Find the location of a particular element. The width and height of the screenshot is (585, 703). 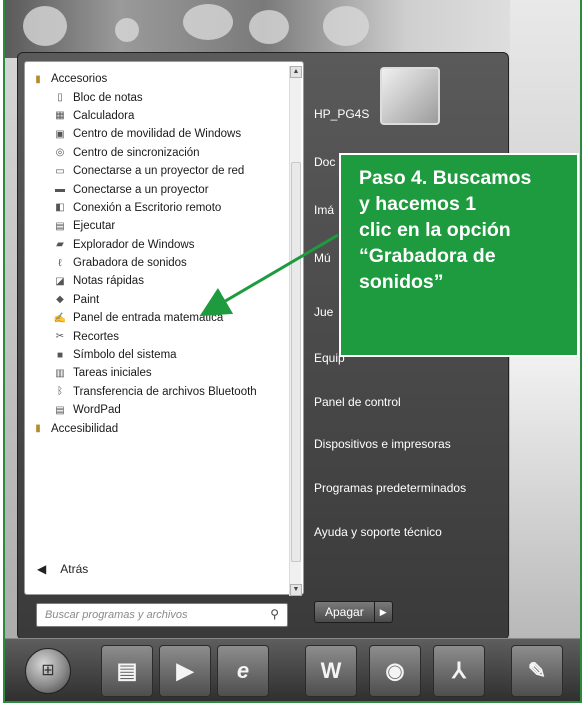

firefox-icon: ◉ is located at coordinates (395, 671).